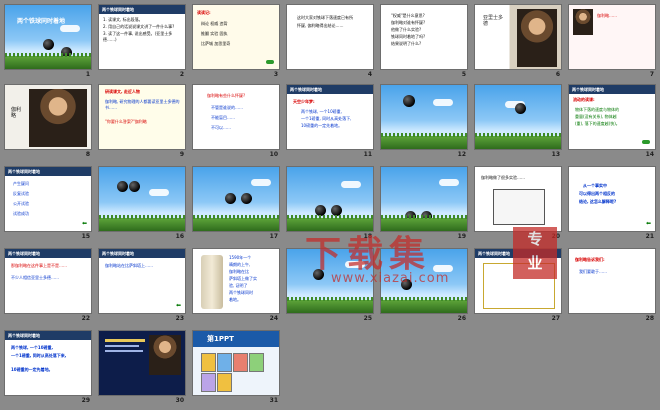  I want to click on slide-16: 16, so click(142, 205).